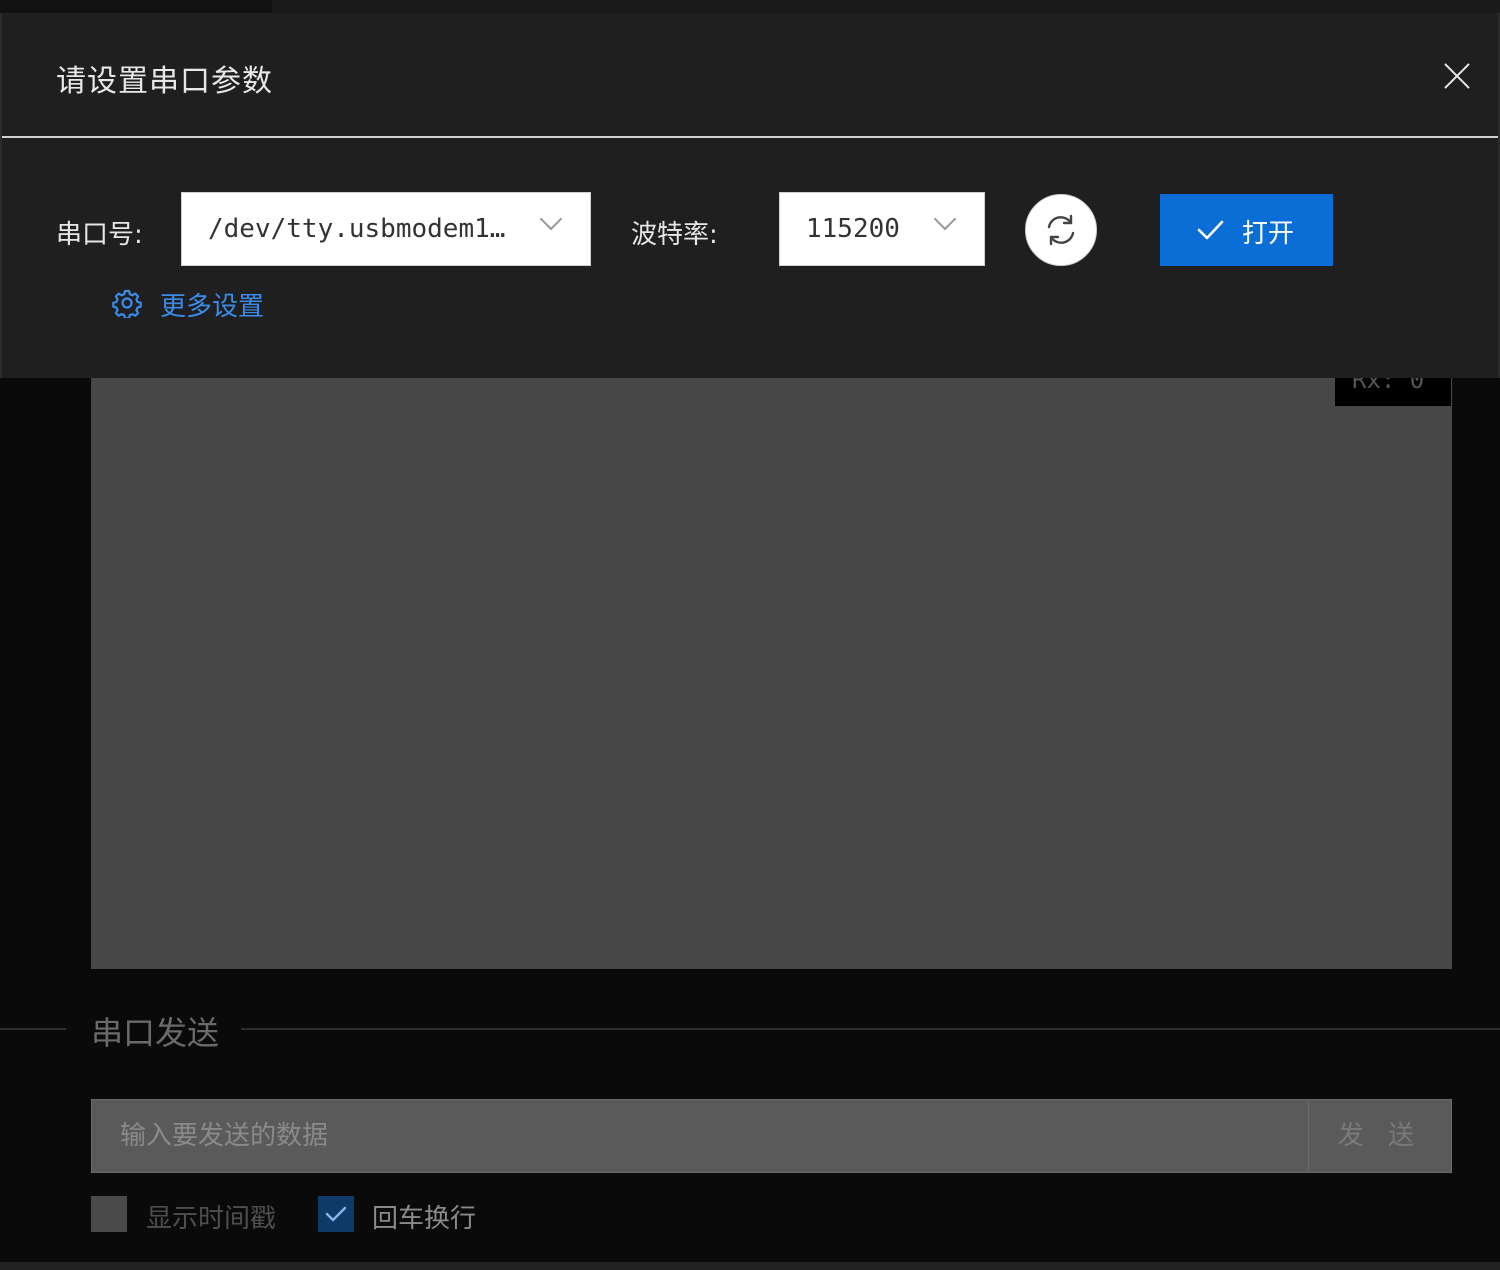 The image size is (1500, 1270). I want to click on section-divider-left, so click(33, 1029).